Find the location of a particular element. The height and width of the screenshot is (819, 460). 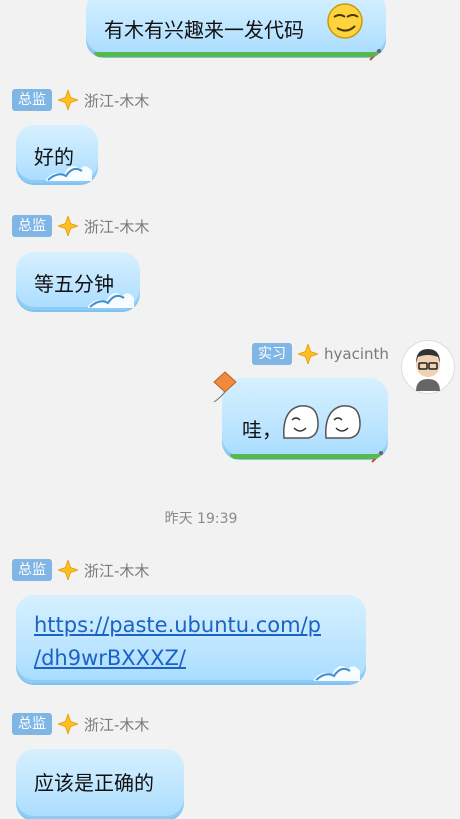

sender-row-4: 实习 hyacinth is located at coordinates (320, 354).